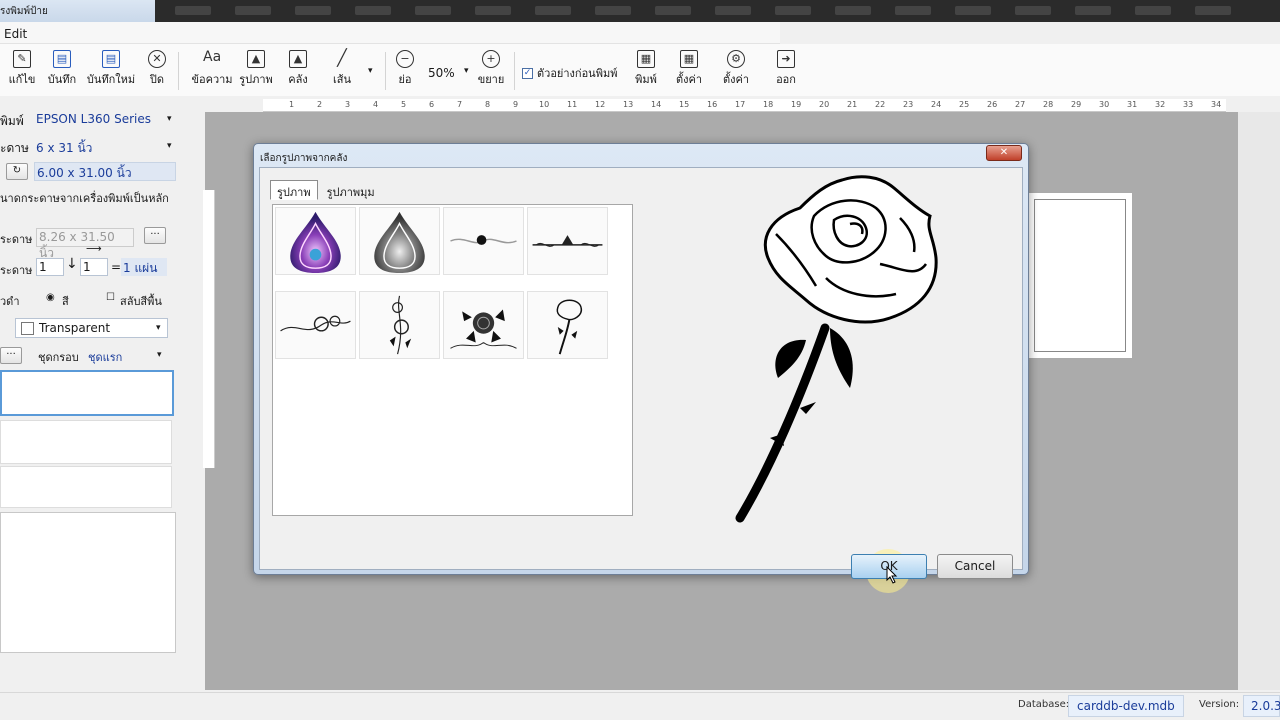 The height and width of the screenshot is (720, 1280). I want to click on library-button: ▲ คลัง, so click(298, 69).